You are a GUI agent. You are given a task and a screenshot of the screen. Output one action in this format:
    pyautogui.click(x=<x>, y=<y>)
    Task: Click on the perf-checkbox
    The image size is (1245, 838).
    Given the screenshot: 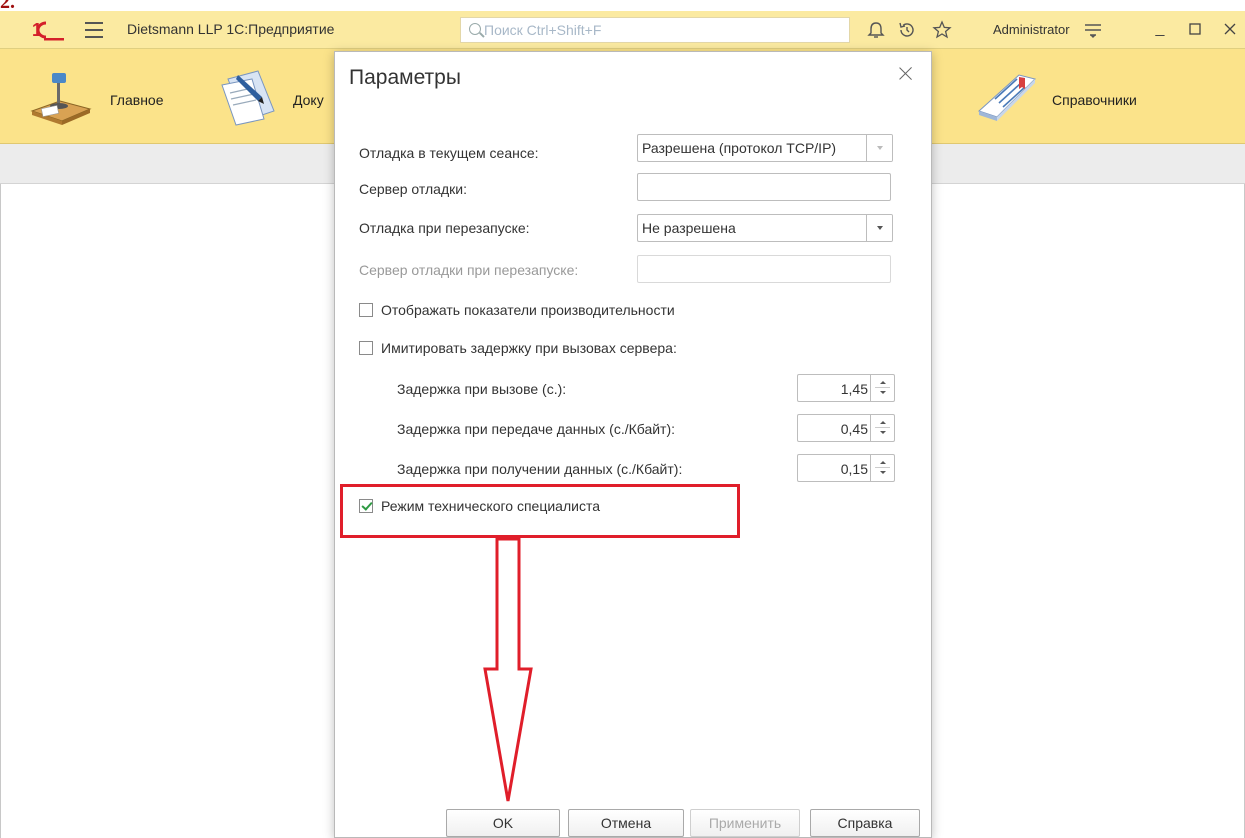 What is the action you would take?
    pyautogui.click(x=366, y=310)
    